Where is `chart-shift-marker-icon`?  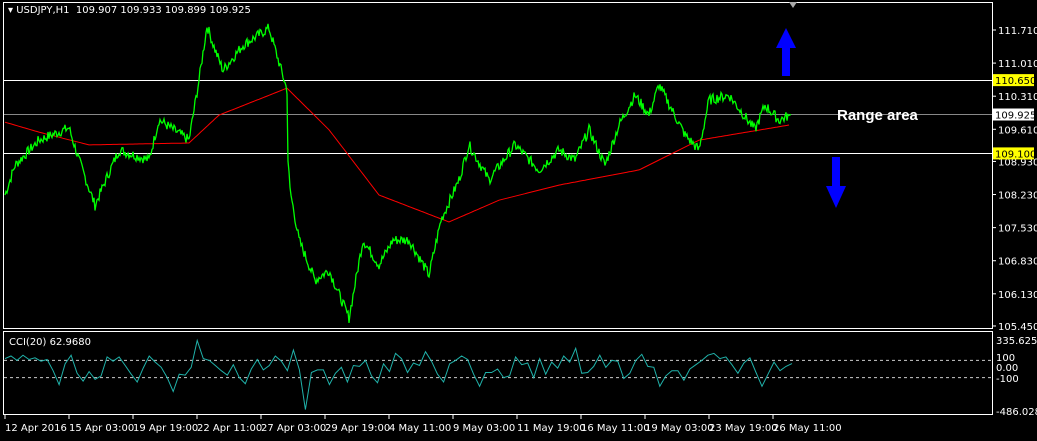 chart-shift-marker-icon is located at coordinates (793, 5).